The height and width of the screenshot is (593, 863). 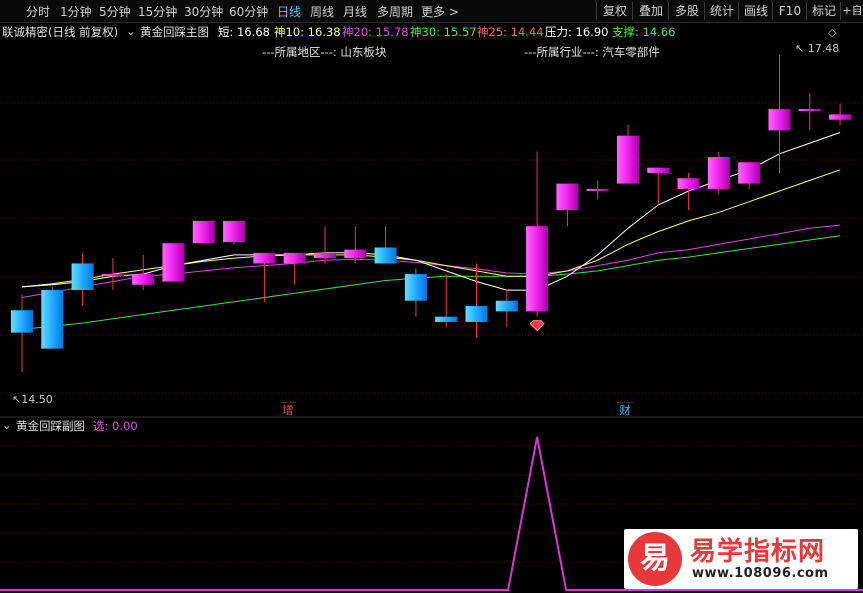 What do you see at coordinates (50, 426) in the screenshot?
I see `sub-indicator-name: 黄金回踩副图` at bounding box center [50, 426].